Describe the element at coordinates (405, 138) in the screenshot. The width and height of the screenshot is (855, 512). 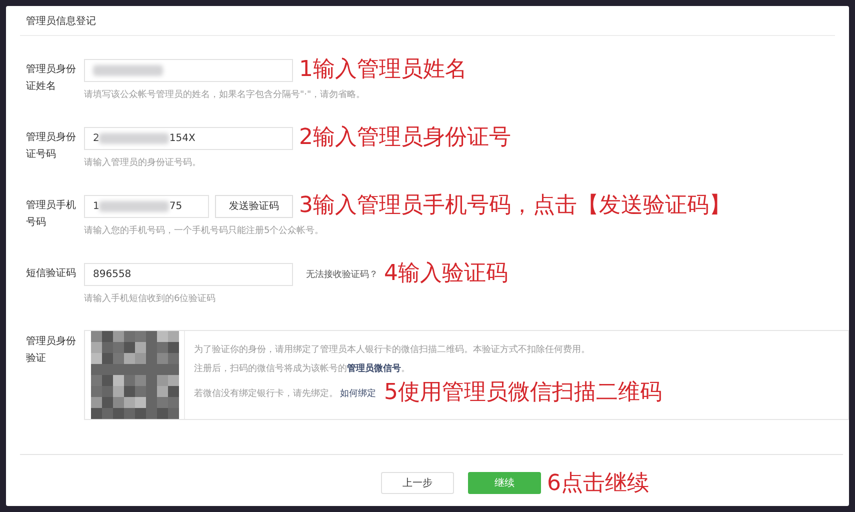
I see `annotation-text: 2输入管理员身份证号` at that location.